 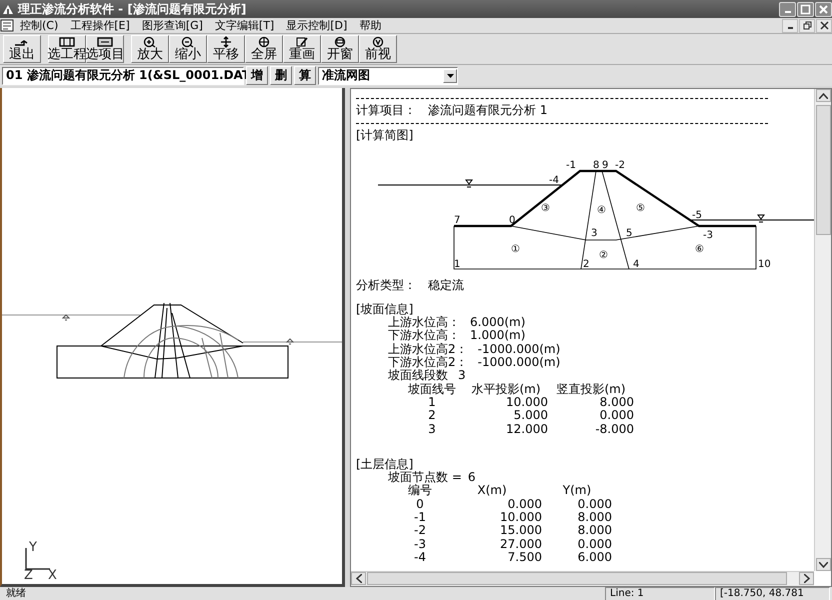 I want to click on table-cell-text: 2, so click(x=432, y=416).